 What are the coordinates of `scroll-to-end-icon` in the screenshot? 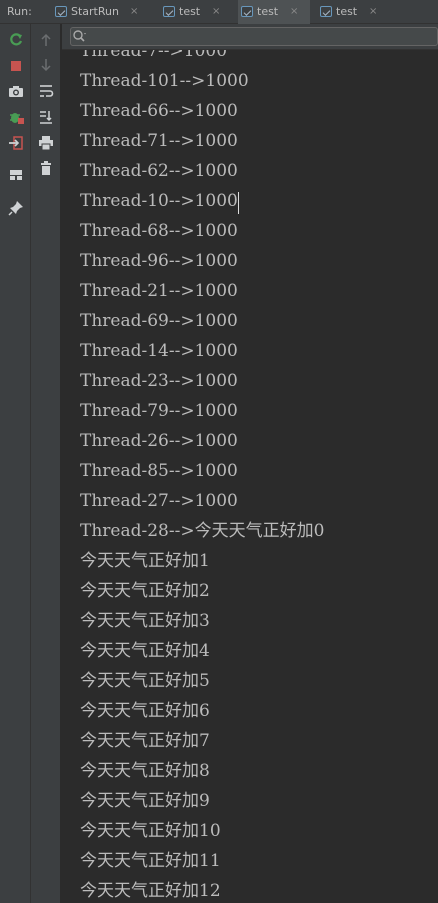 It's located at (46, 117).